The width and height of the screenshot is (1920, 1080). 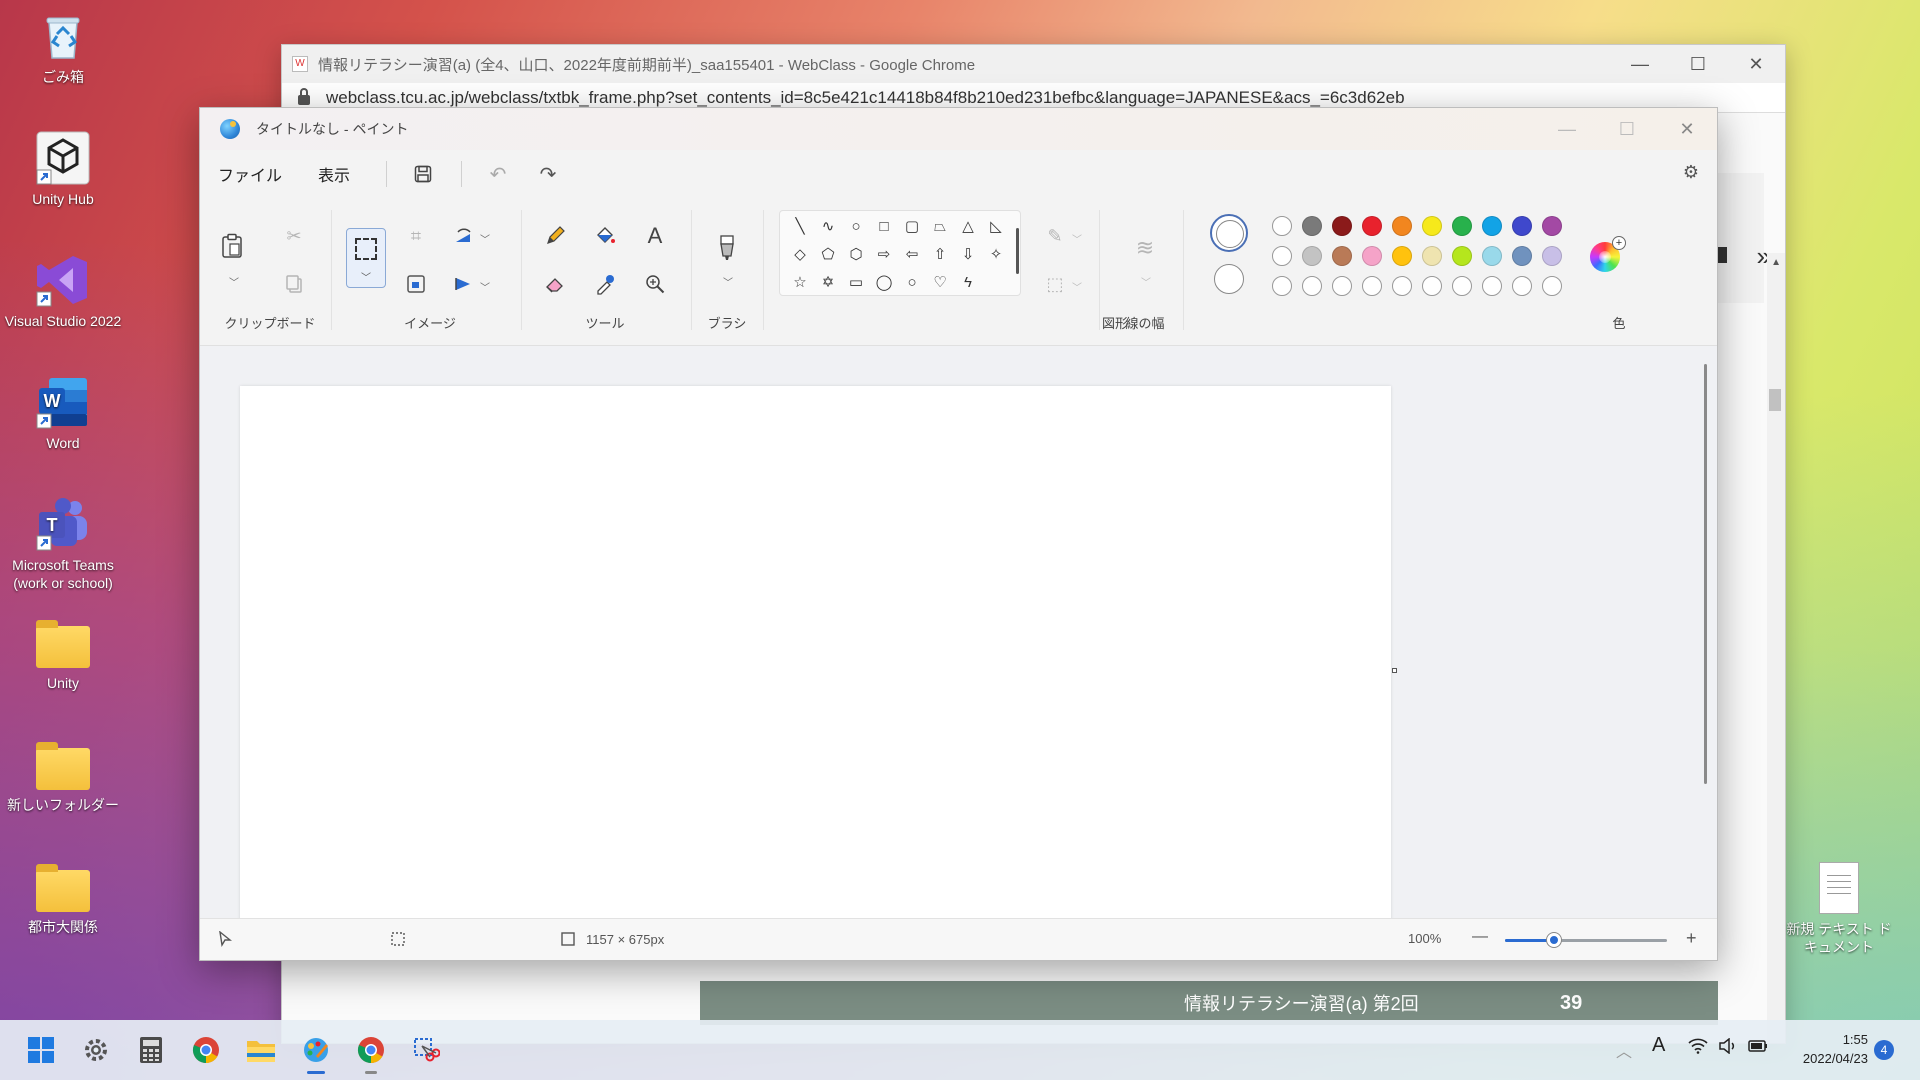 What do you see at coordinates (63, 169) in the screenshot?
I see `desktop-icon-unity-hub: Unity Hub` at bounding box center [63, 169].